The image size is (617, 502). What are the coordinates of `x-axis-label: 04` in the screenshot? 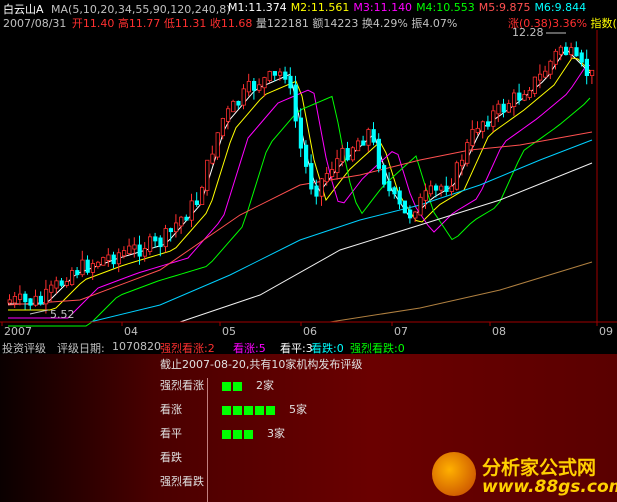 It's located at (131, 331).